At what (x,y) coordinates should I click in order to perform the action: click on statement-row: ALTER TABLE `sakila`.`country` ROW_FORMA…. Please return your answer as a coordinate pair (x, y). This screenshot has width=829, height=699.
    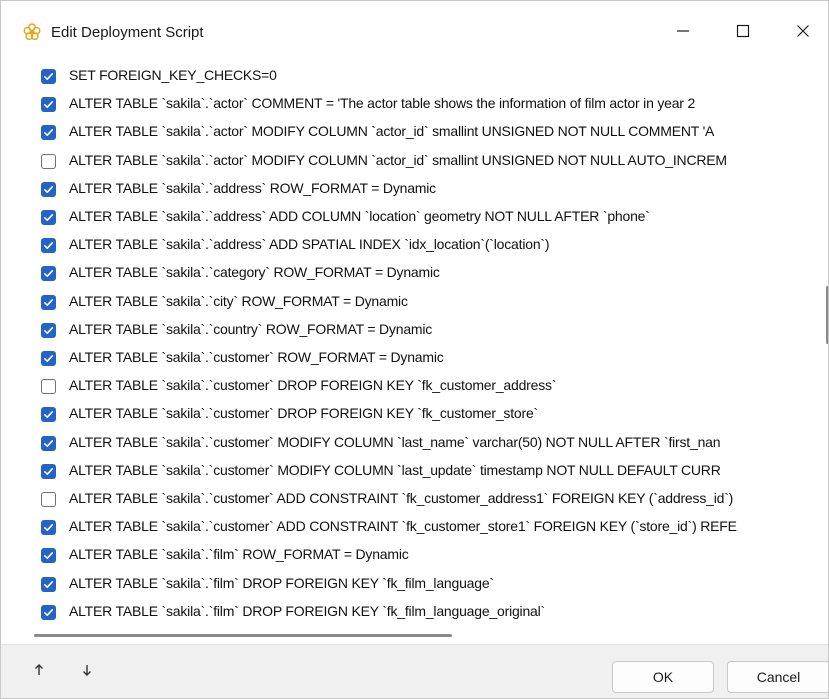
    Looking at the image, I should click on (426, 330).